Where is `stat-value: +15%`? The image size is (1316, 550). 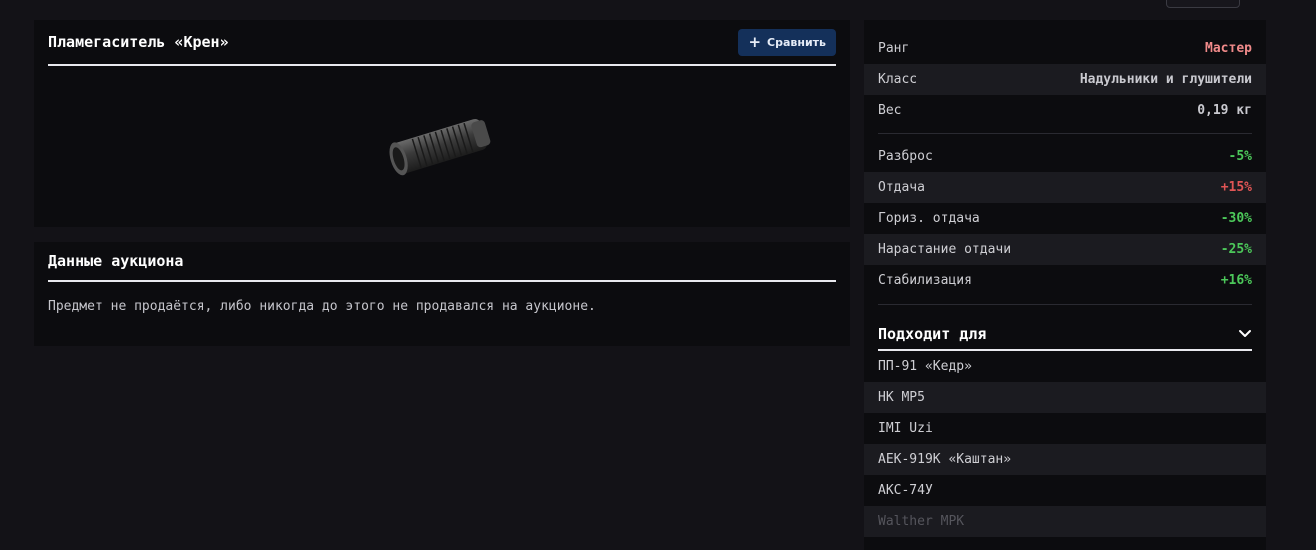
stat-value: +15% is located at coordinates (1236, 187).